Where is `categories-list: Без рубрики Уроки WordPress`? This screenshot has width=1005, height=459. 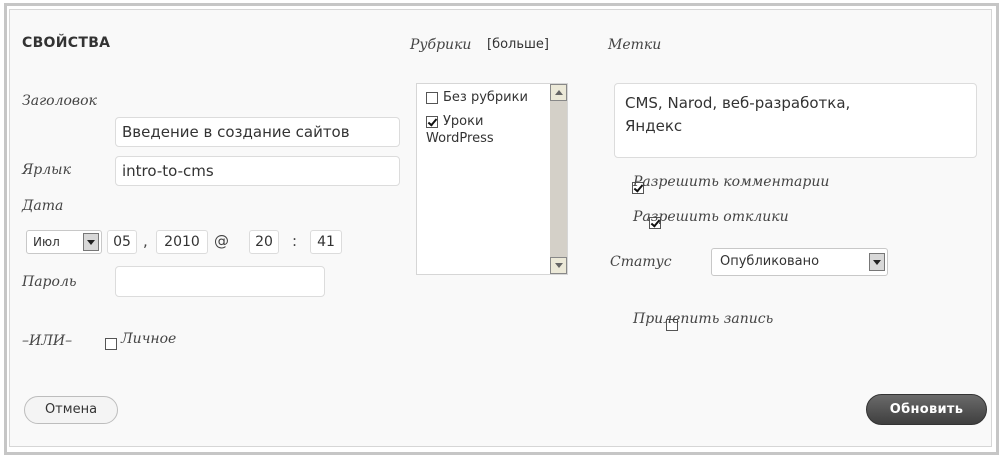 categories-list: Без рубрики Уроки WordPress is located at coordinates (492, 179).